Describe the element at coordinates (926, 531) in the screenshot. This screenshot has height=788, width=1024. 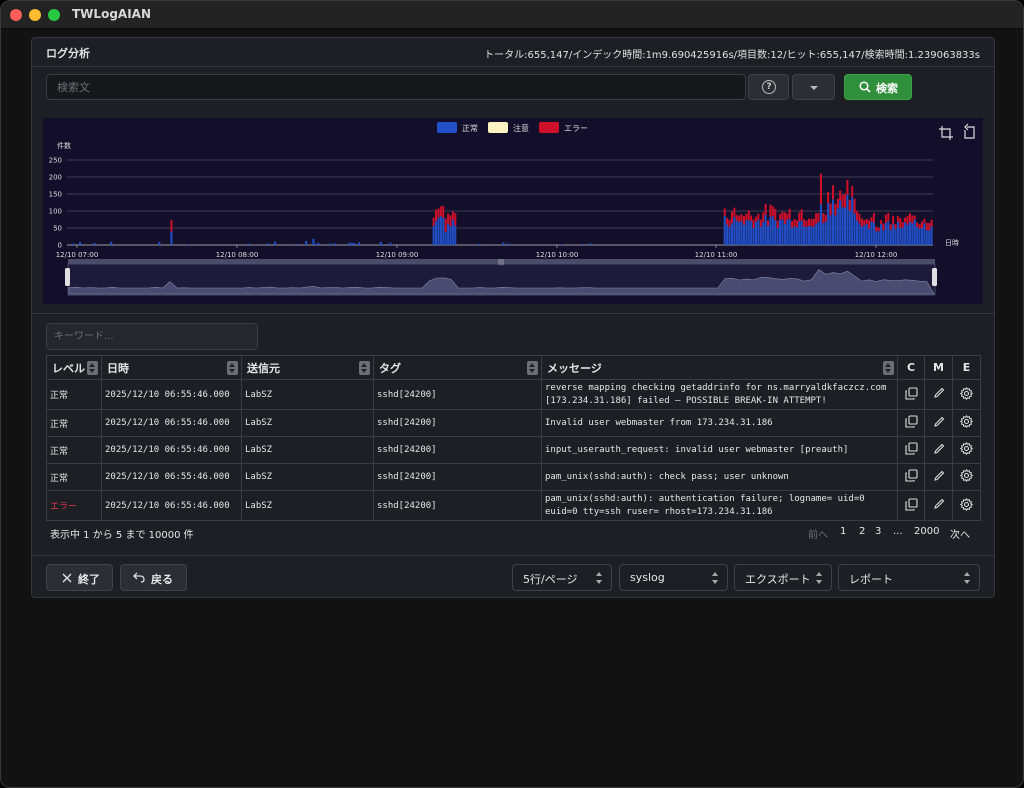
I see `pagination-page-last: 2000` at that location.